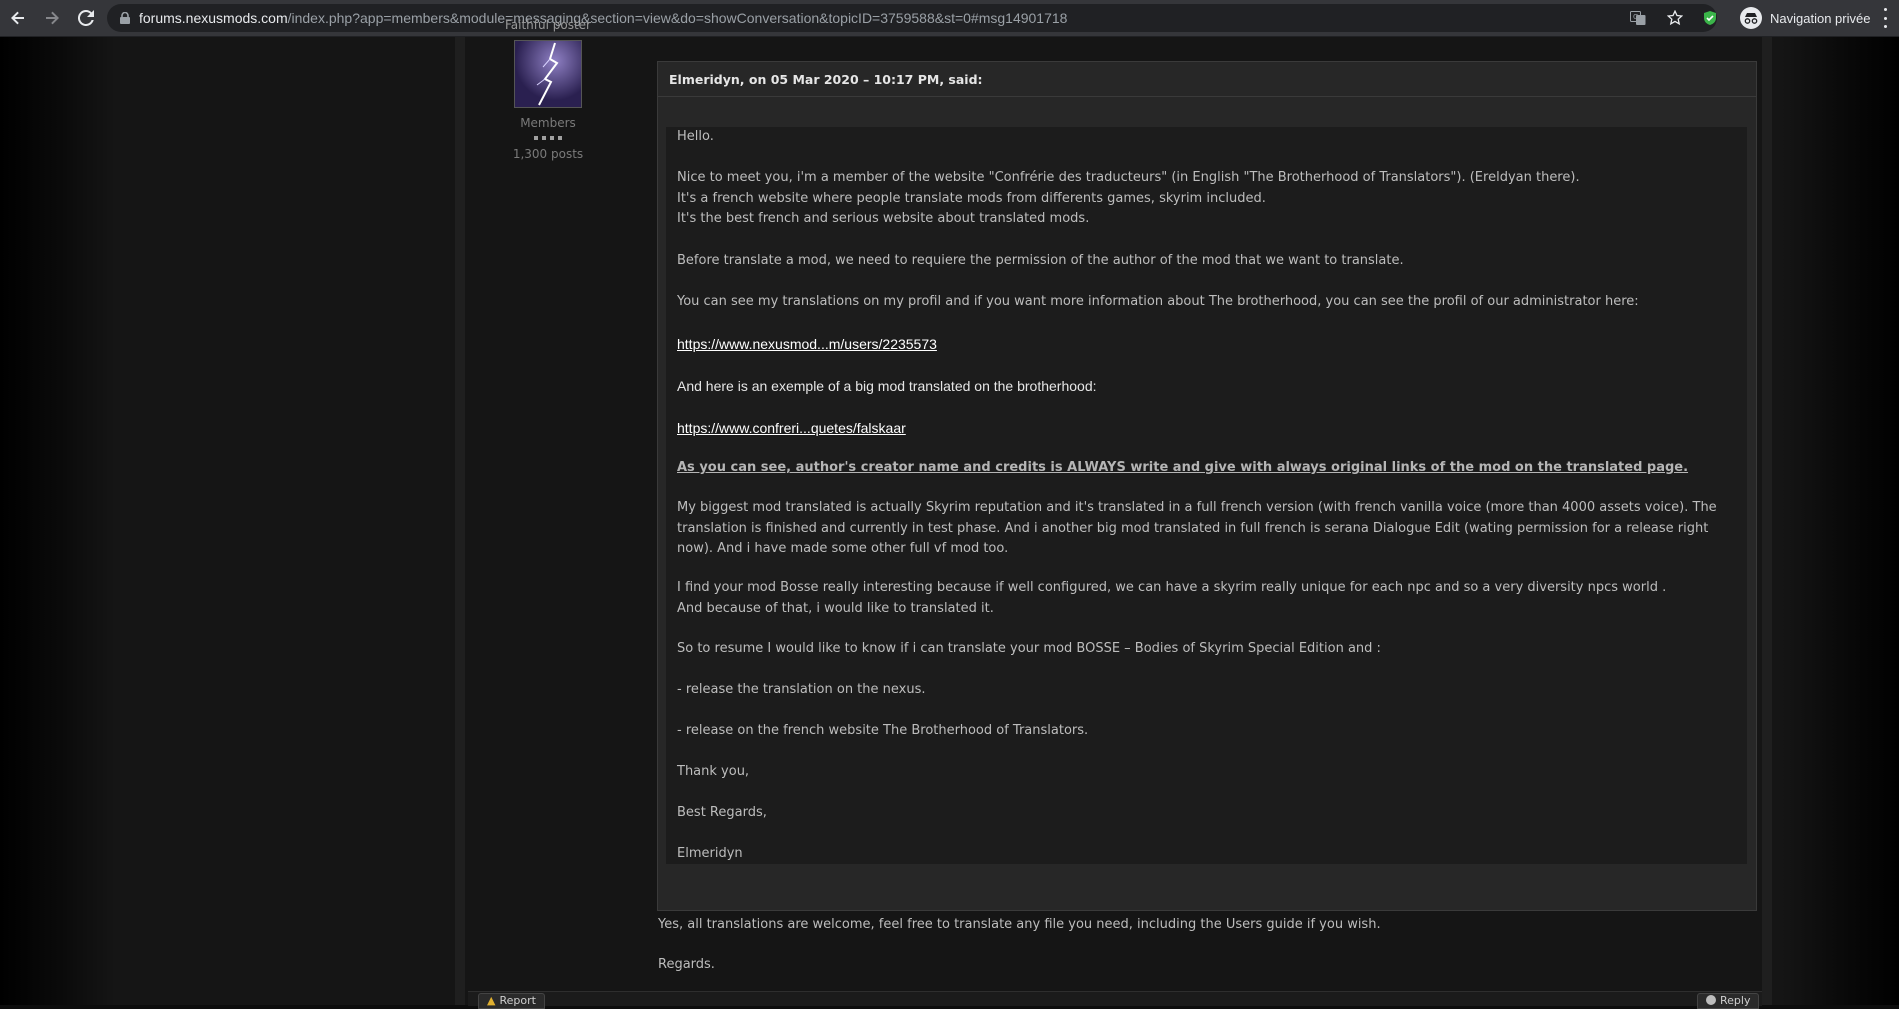 The width and height of the screenshot is (1899, 1009). I want to click on quote-paragraph: Best Regards,, so click(722, 812).